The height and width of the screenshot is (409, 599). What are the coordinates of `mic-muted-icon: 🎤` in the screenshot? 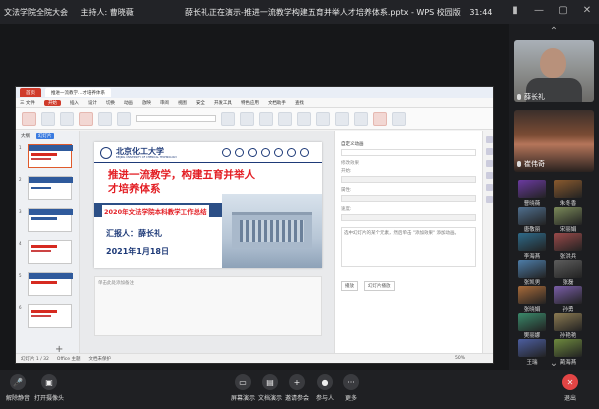 It's located at (18, 382).